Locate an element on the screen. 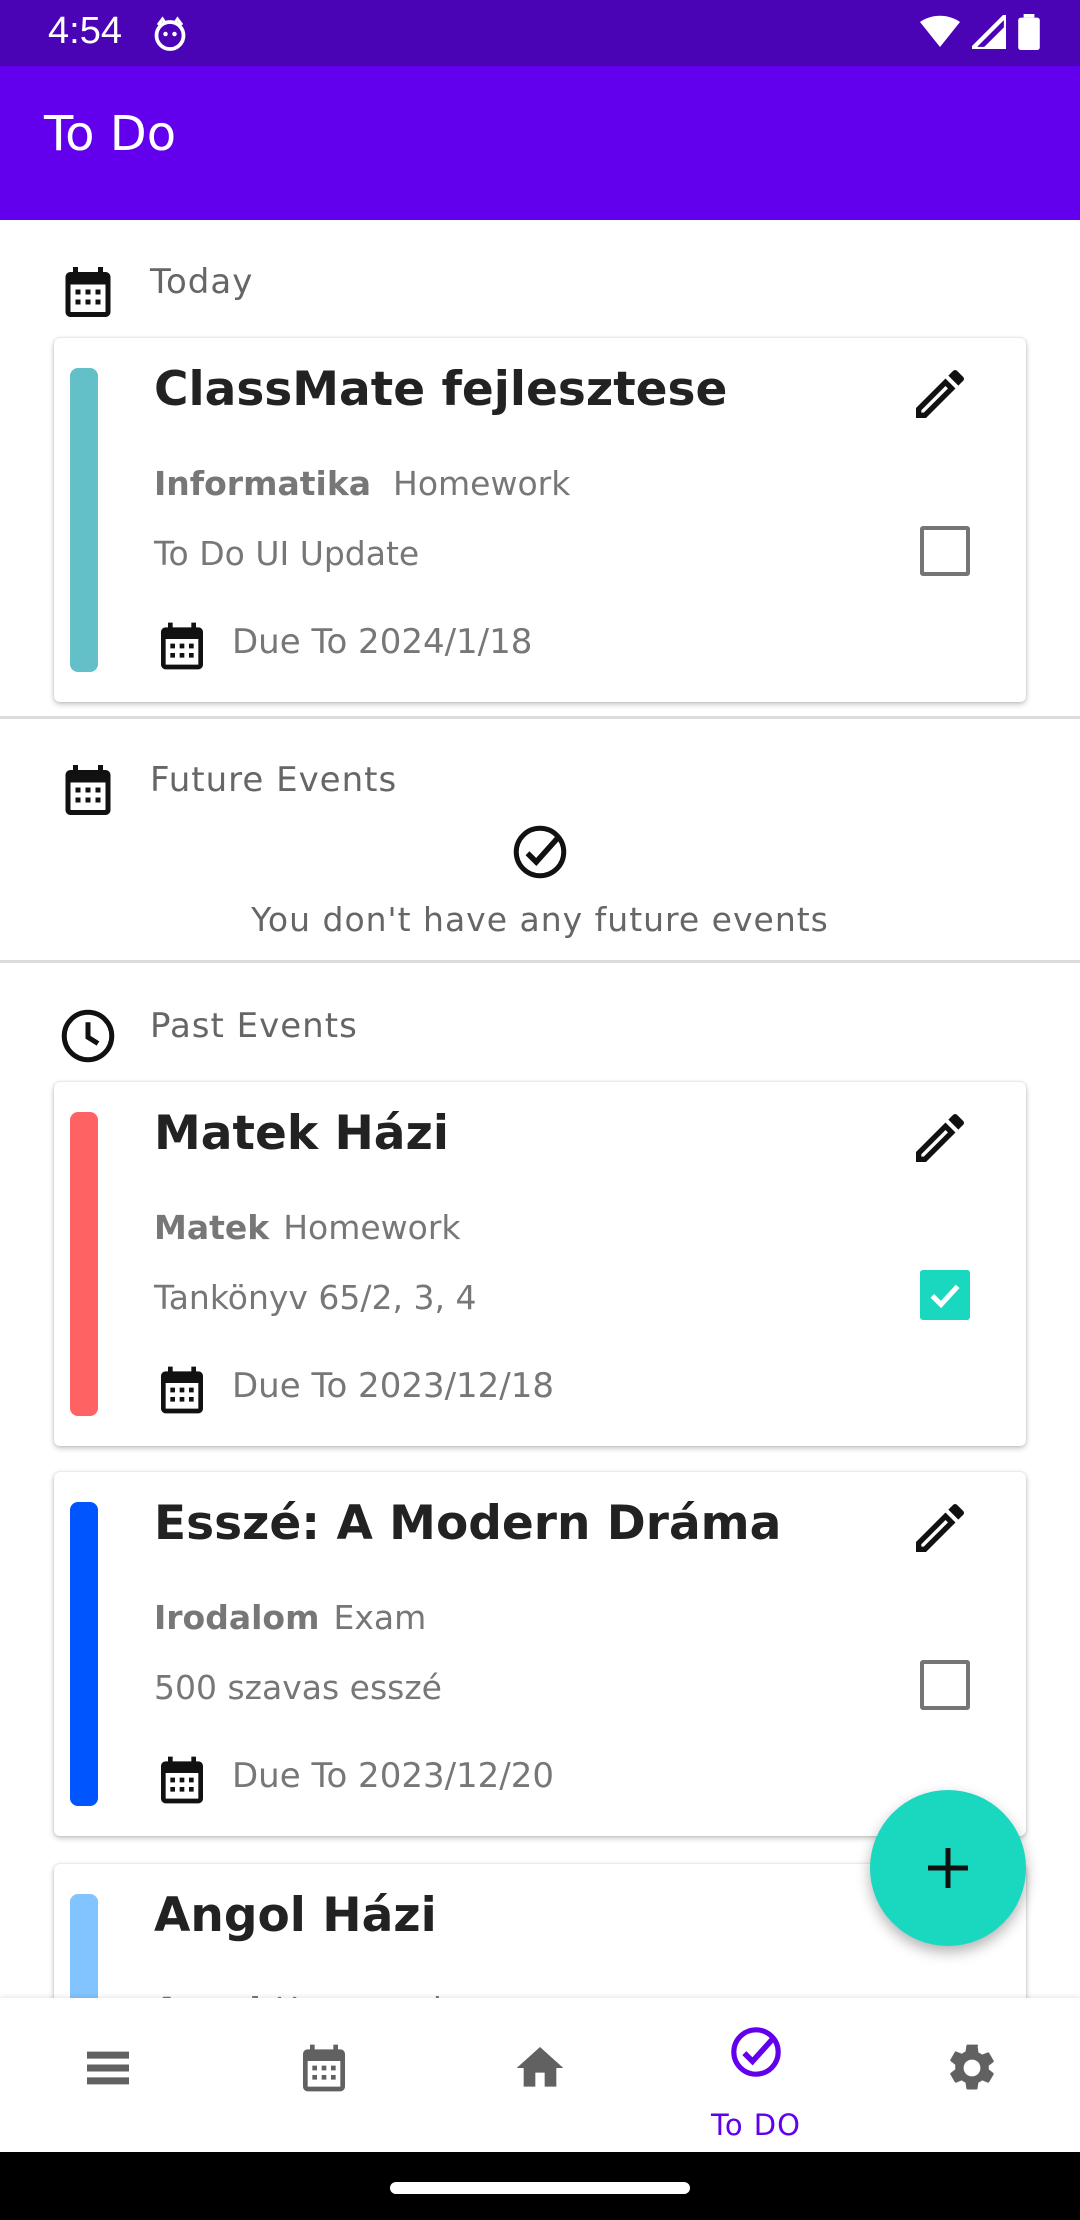  task-type: Exam is located at coordinates (380, 1617).